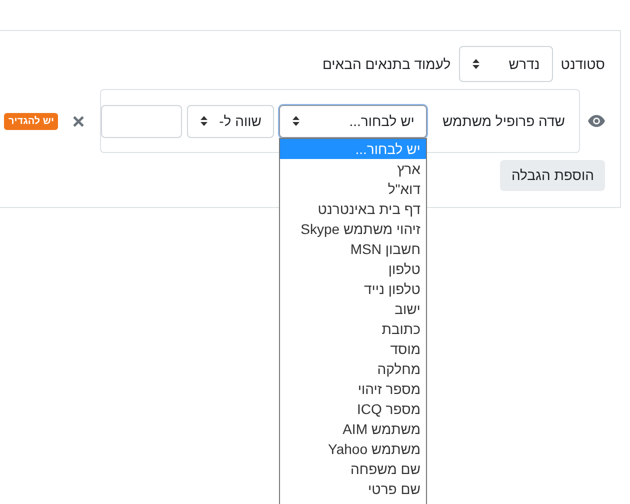 This screenshot has height=504, width=630. What do you see at coordinates (353, 208) in the screenshot?
I see `dropdown-option: דף בית באינטרנט` at bounding box center [353, 208].